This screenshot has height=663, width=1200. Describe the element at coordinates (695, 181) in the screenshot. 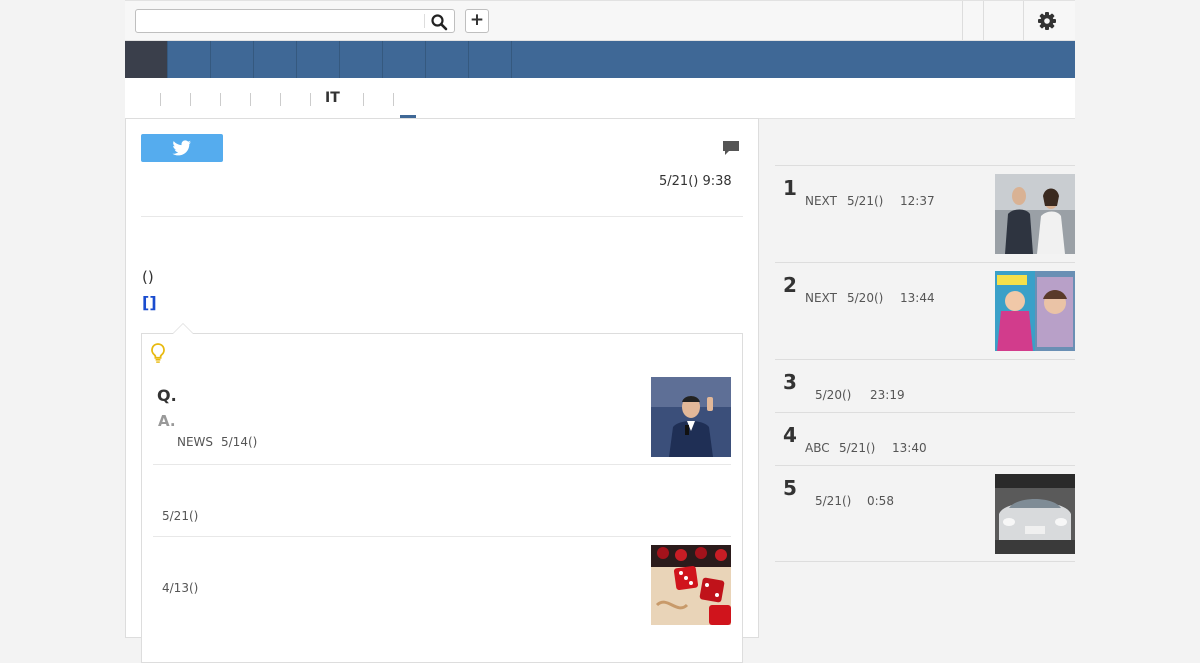

I see `article-date: 5/21() 9:38` at that location.